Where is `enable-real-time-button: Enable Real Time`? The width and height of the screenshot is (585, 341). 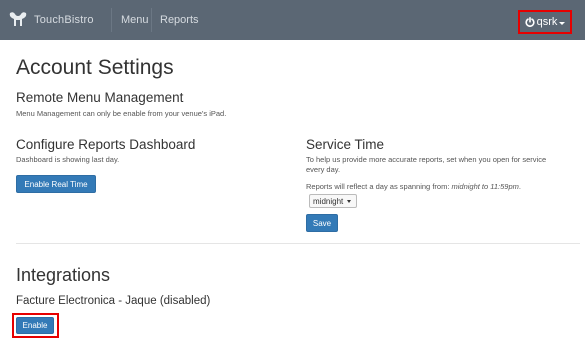 enable-real-time-button: Enable Real Time is located at coordinates (56, 184).